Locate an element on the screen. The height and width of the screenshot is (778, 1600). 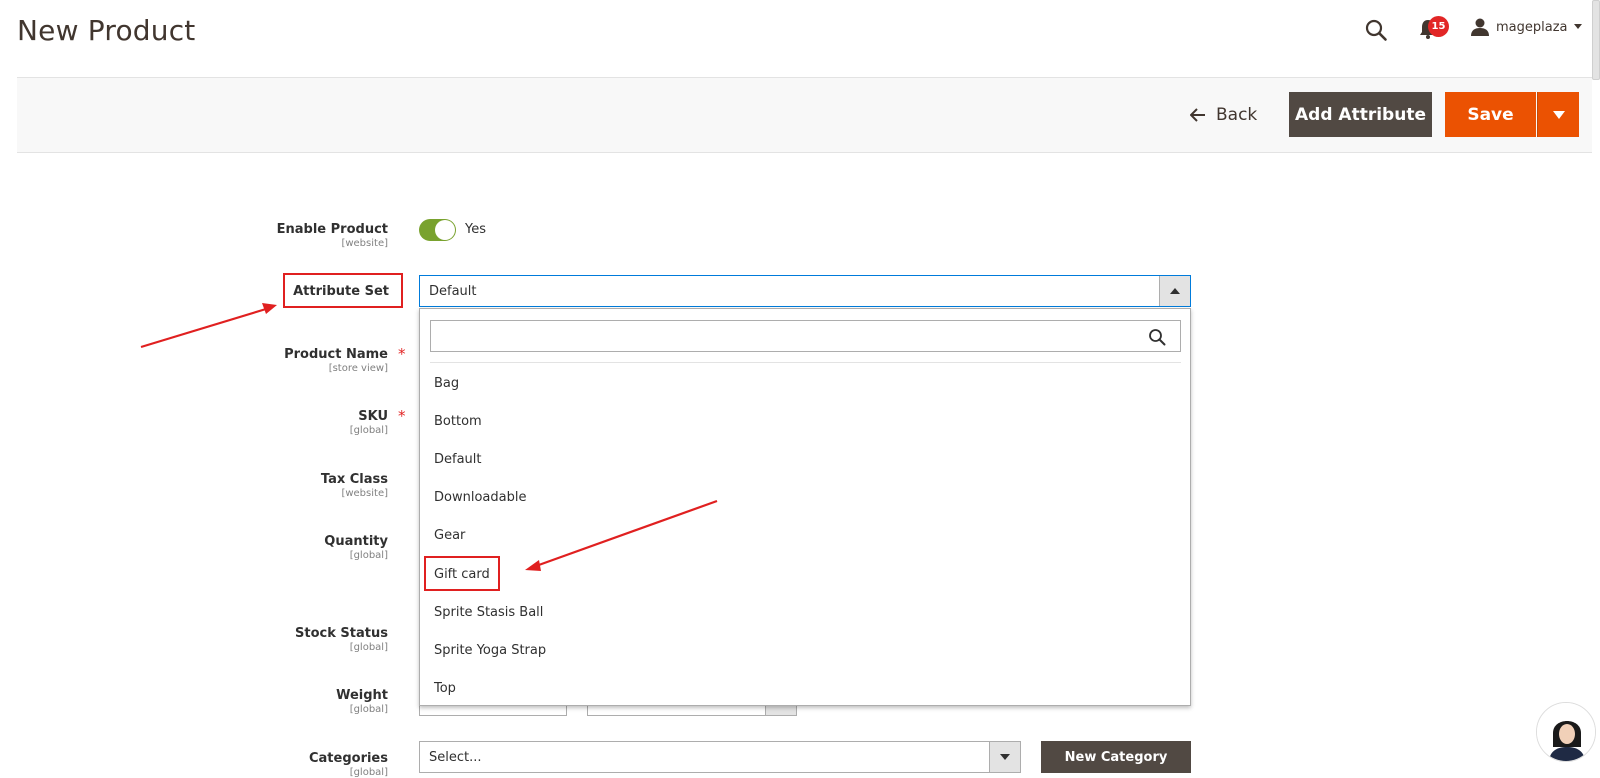
notification-badge: 15 is located at coordinates (1438, 26).